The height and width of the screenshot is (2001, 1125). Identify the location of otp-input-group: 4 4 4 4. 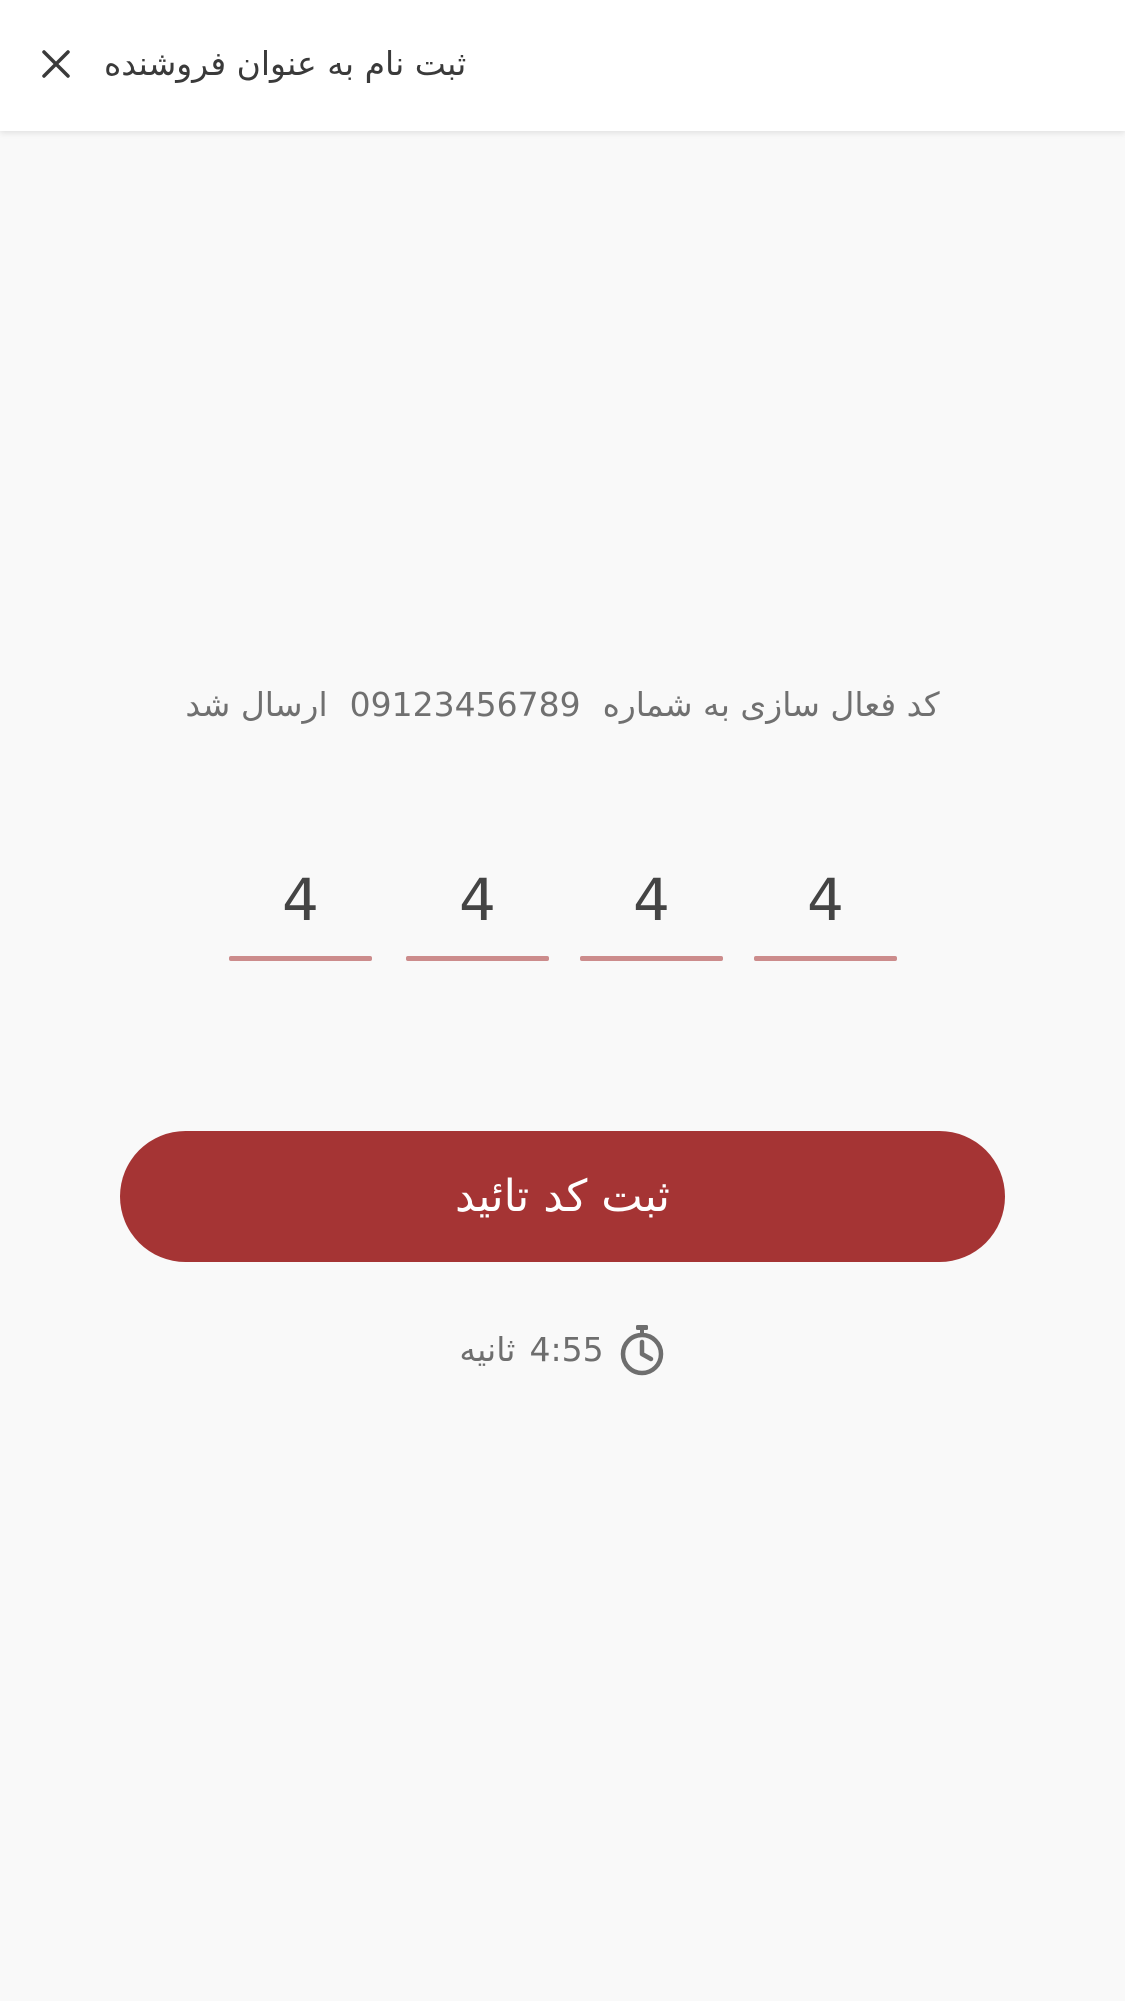
(563, 912).